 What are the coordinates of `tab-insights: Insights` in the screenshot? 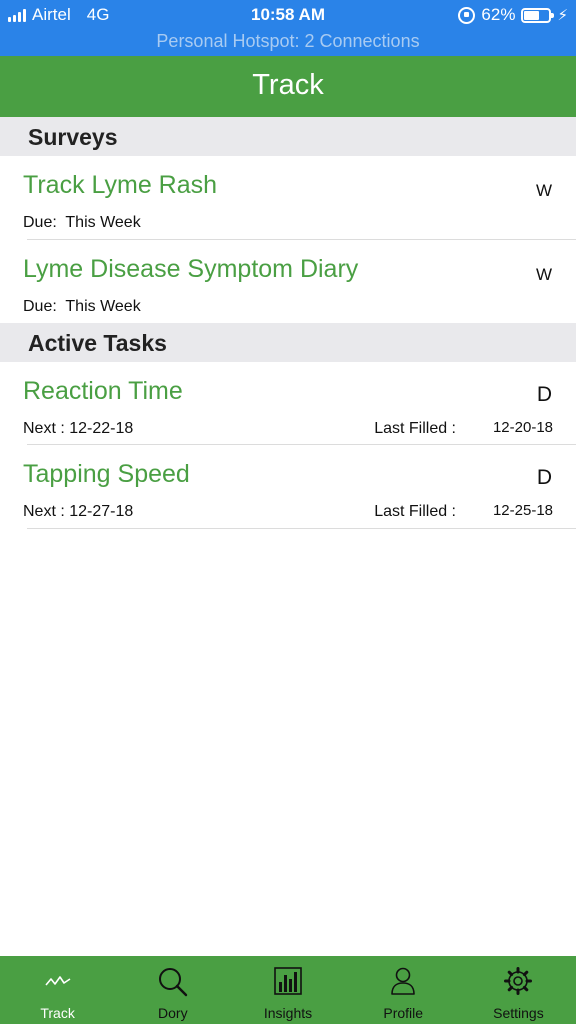 It's located at (287, 990).